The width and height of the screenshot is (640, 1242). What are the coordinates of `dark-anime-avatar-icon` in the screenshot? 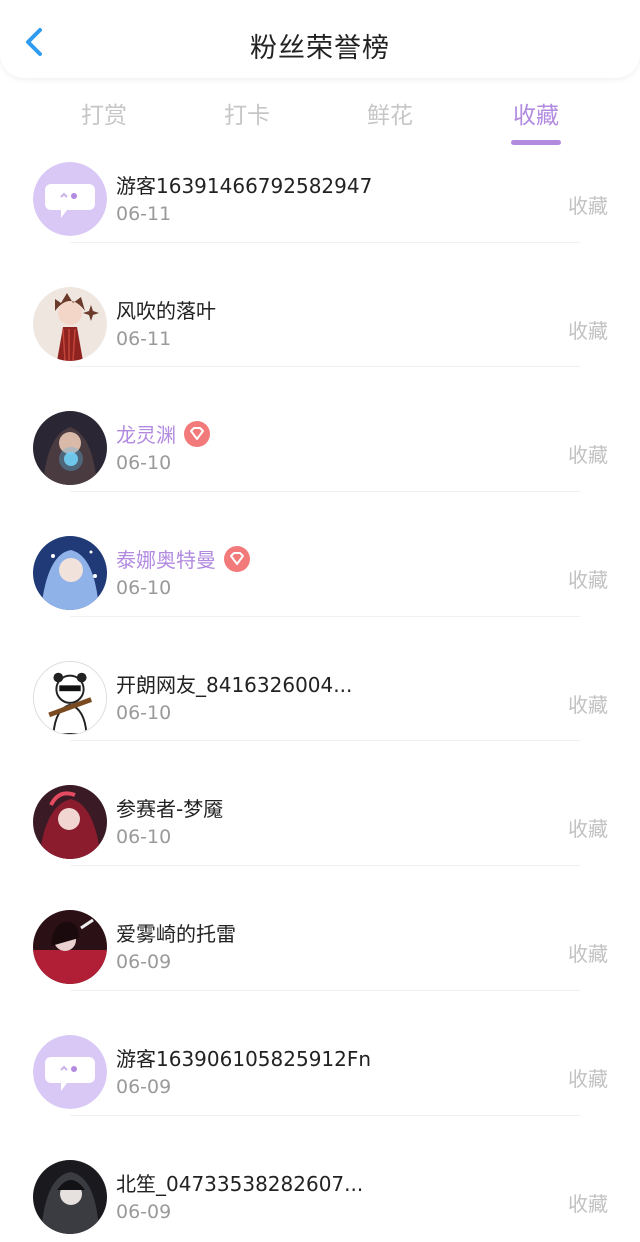 It's located at (70, 448).